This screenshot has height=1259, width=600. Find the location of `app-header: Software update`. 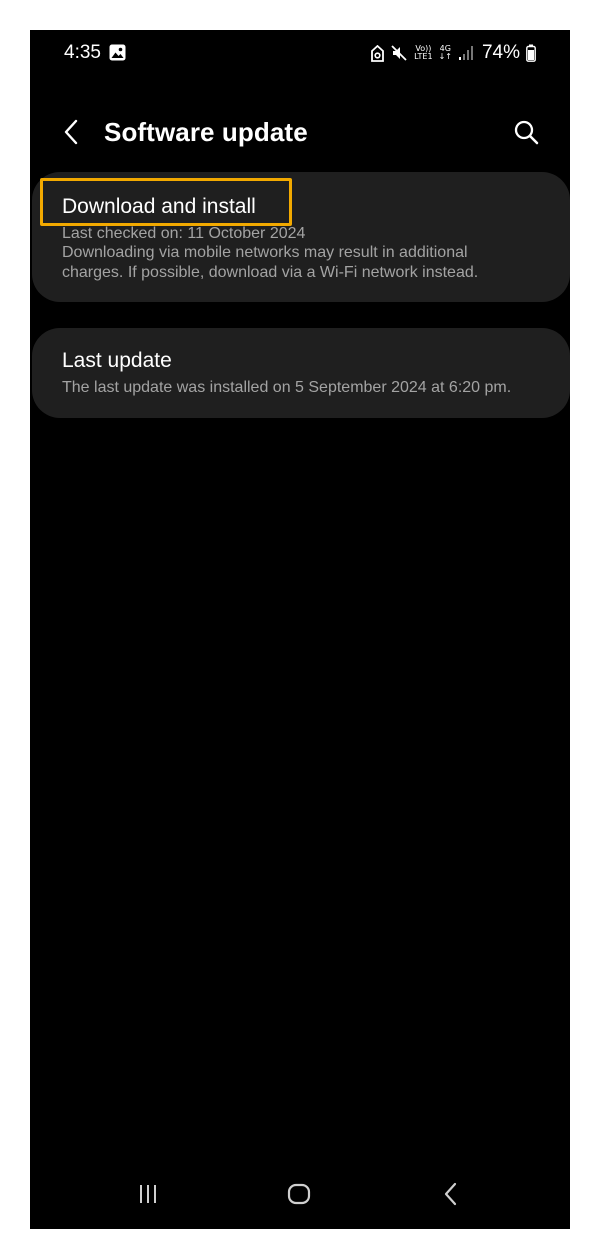

app-header: Software update is located at coordinates (300, 132).